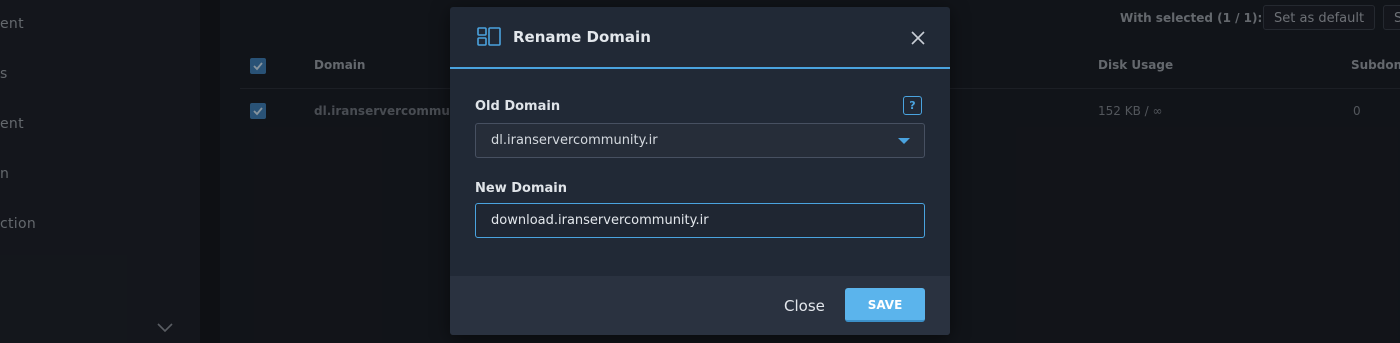 The width and height of the screenshot is (1400, 343). What do you see at coordinates (904, 141) in the screenshot?
I see `chevron-down-icon` at bounding box center [904, 141].